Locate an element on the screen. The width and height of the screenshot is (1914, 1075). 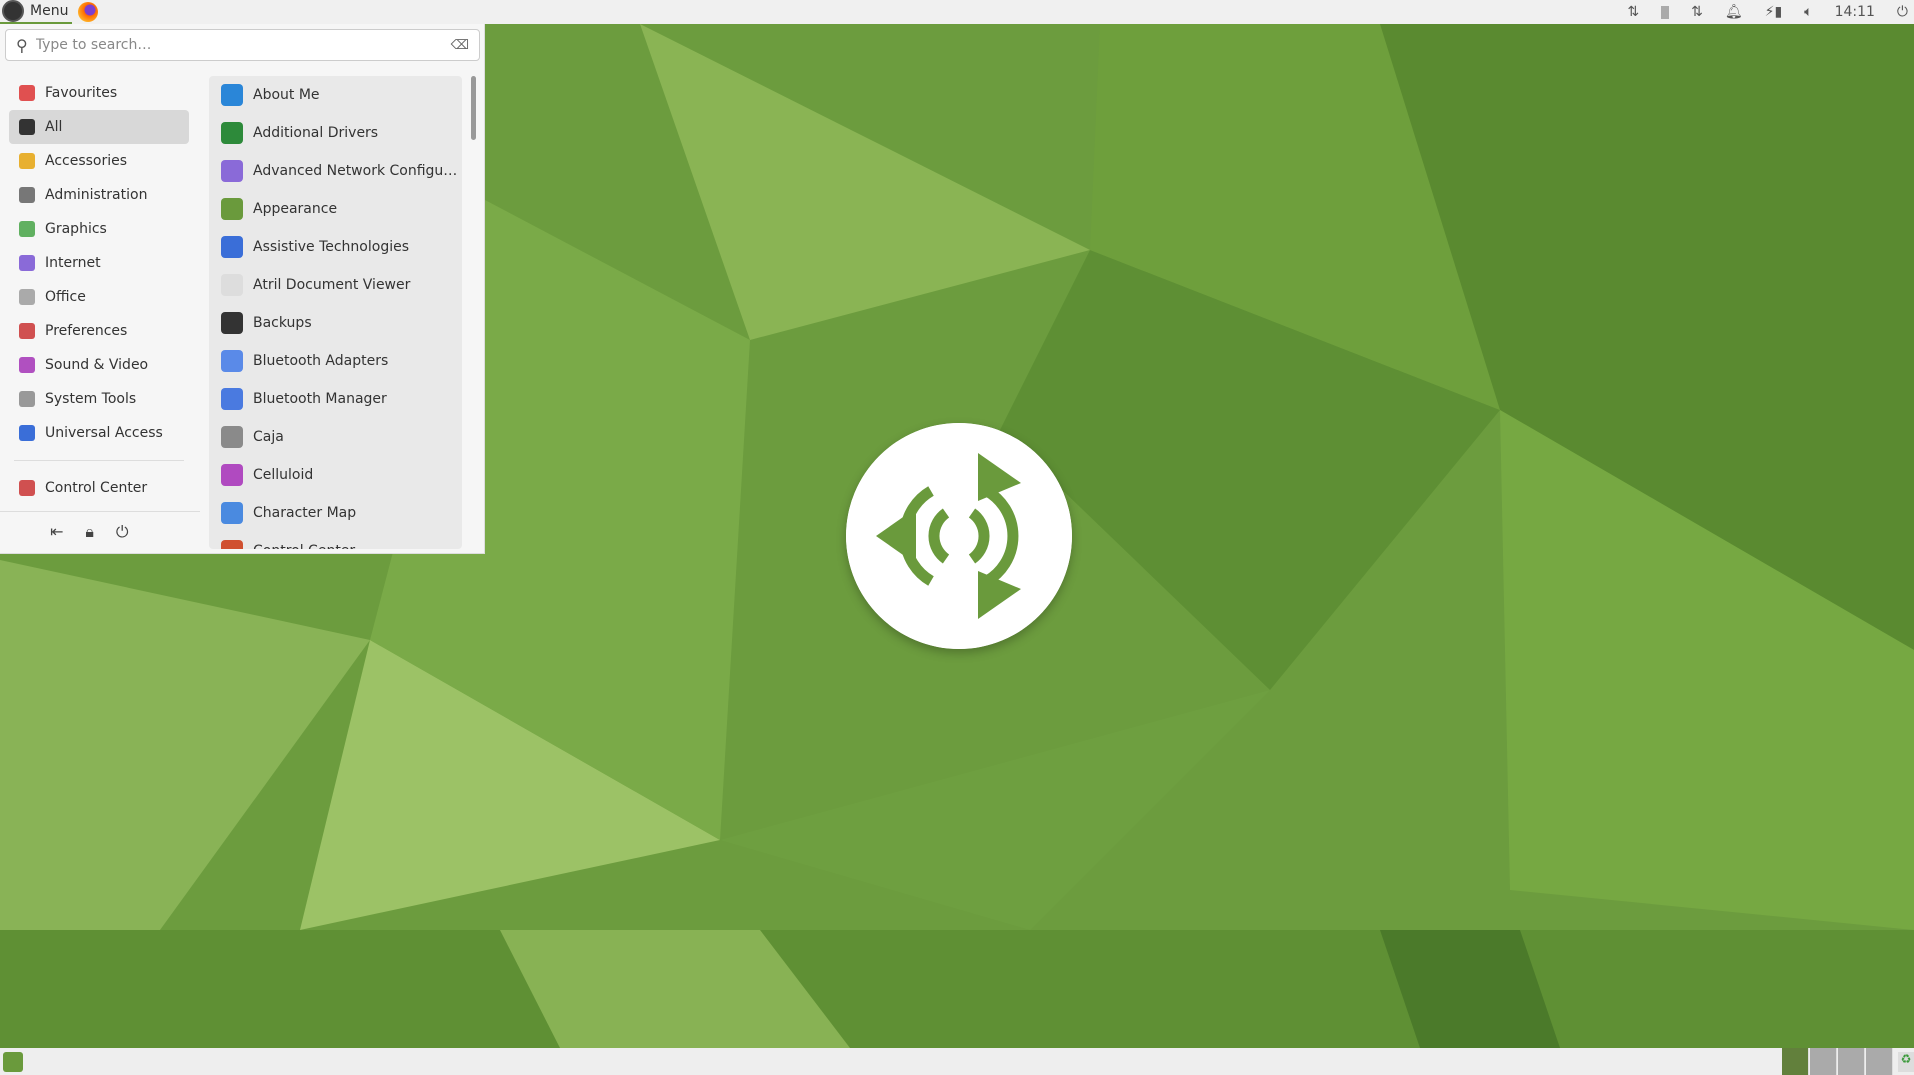
category-administration: Administration is located at coordinates (99, 195).